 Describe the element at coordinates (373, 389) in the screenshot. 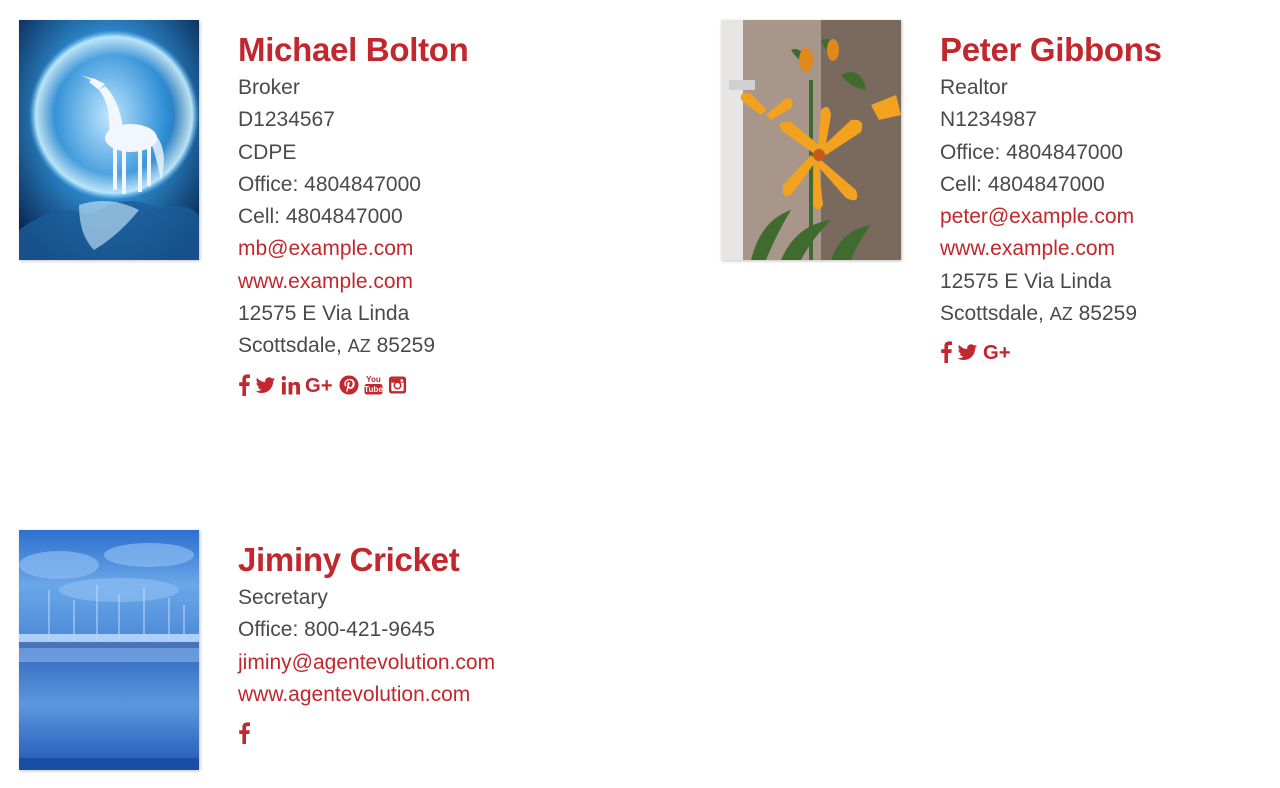

I see `svg-text: Tube` at that location.